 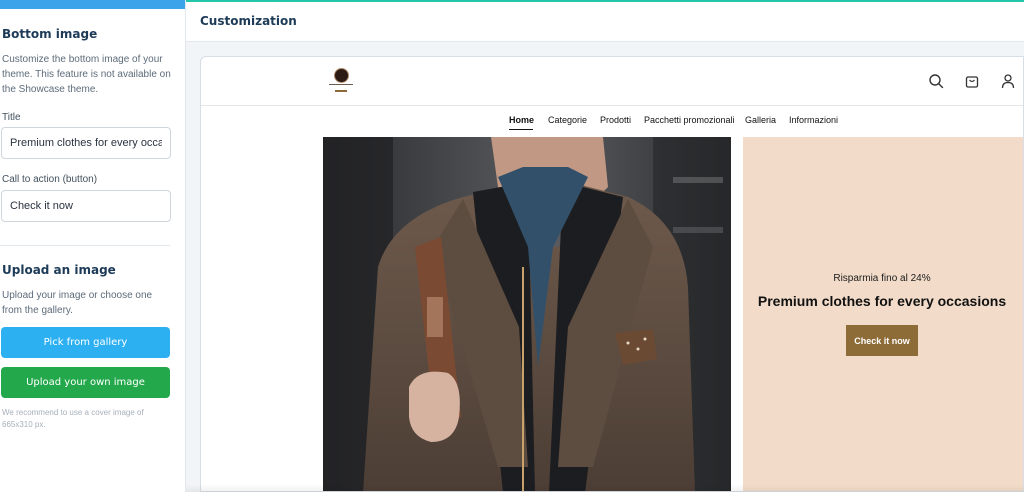 I want to click on promo-subtitle: Risparmia fino al 24%, so click(x=882, y=278).